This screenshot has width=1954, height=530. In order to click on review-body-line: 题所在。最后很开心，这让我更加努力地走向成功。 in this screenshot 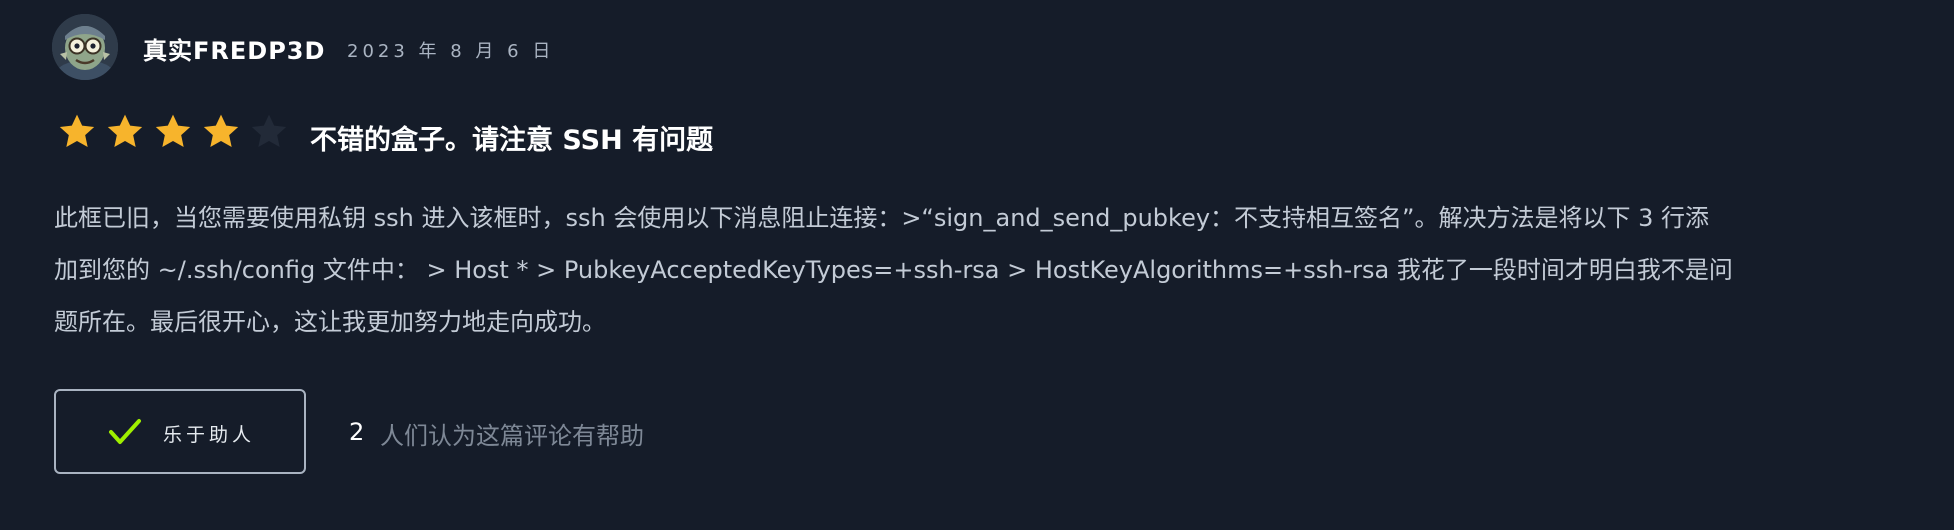, I will do `click(330, 322)`.